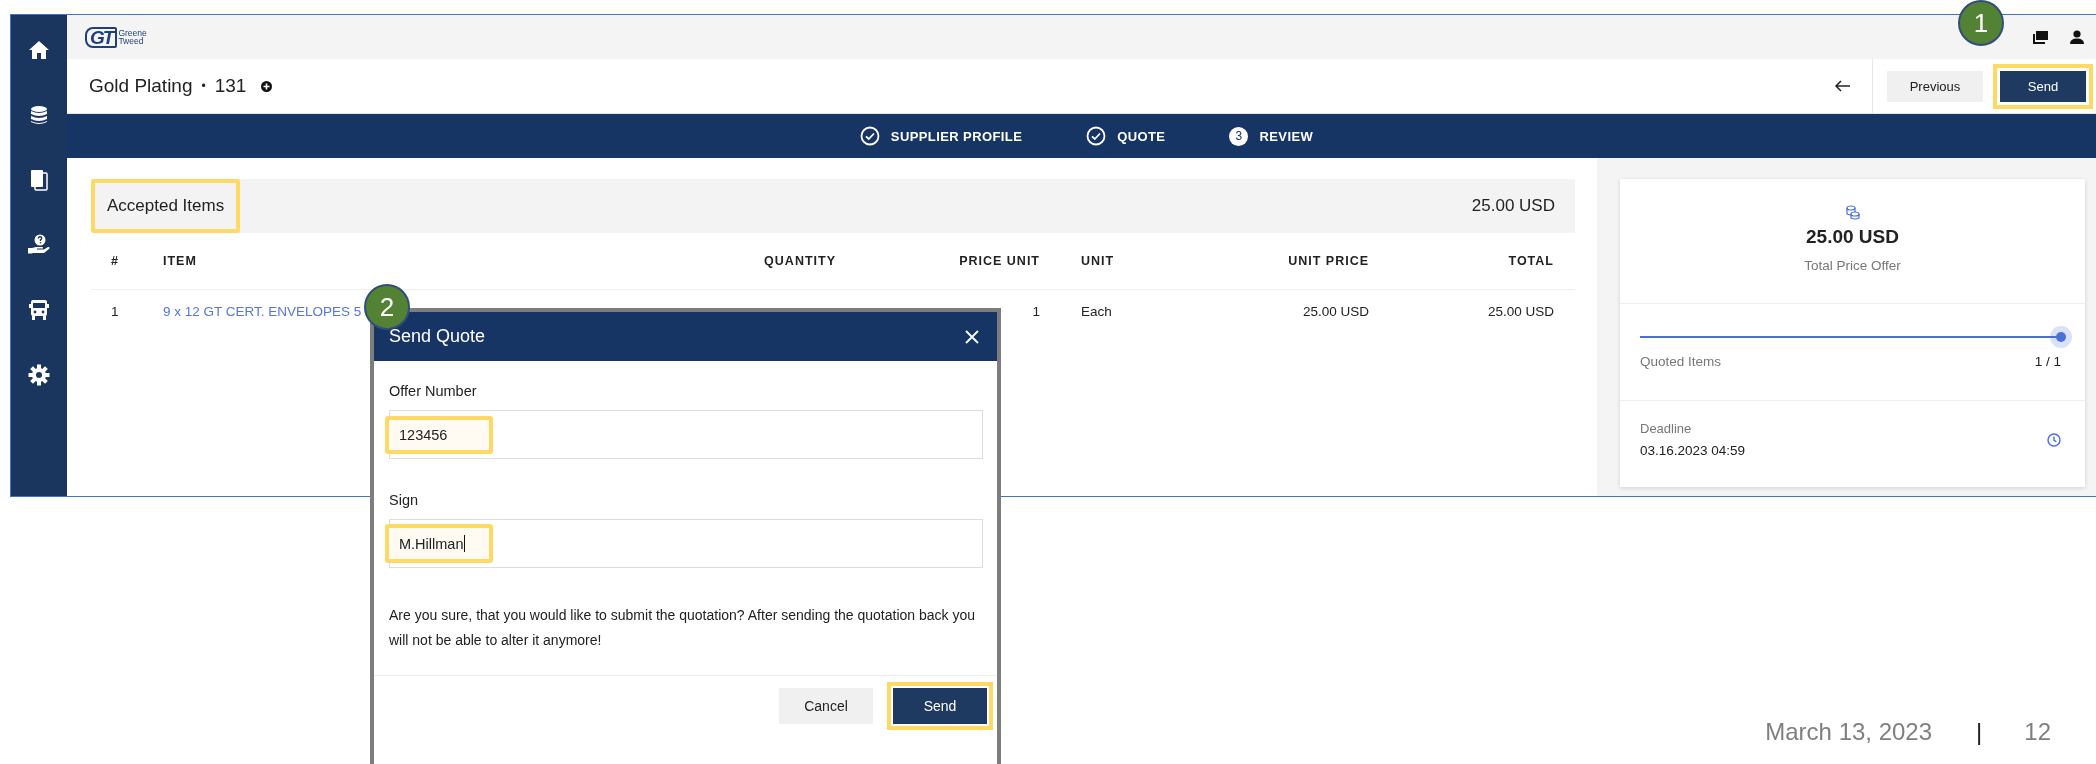 This screenshot has height=764, width=2096. What do you see at coordinates (433, 391) in the screenshot?
I see `field-label: Offer Number` at bounding box center [433, 391].